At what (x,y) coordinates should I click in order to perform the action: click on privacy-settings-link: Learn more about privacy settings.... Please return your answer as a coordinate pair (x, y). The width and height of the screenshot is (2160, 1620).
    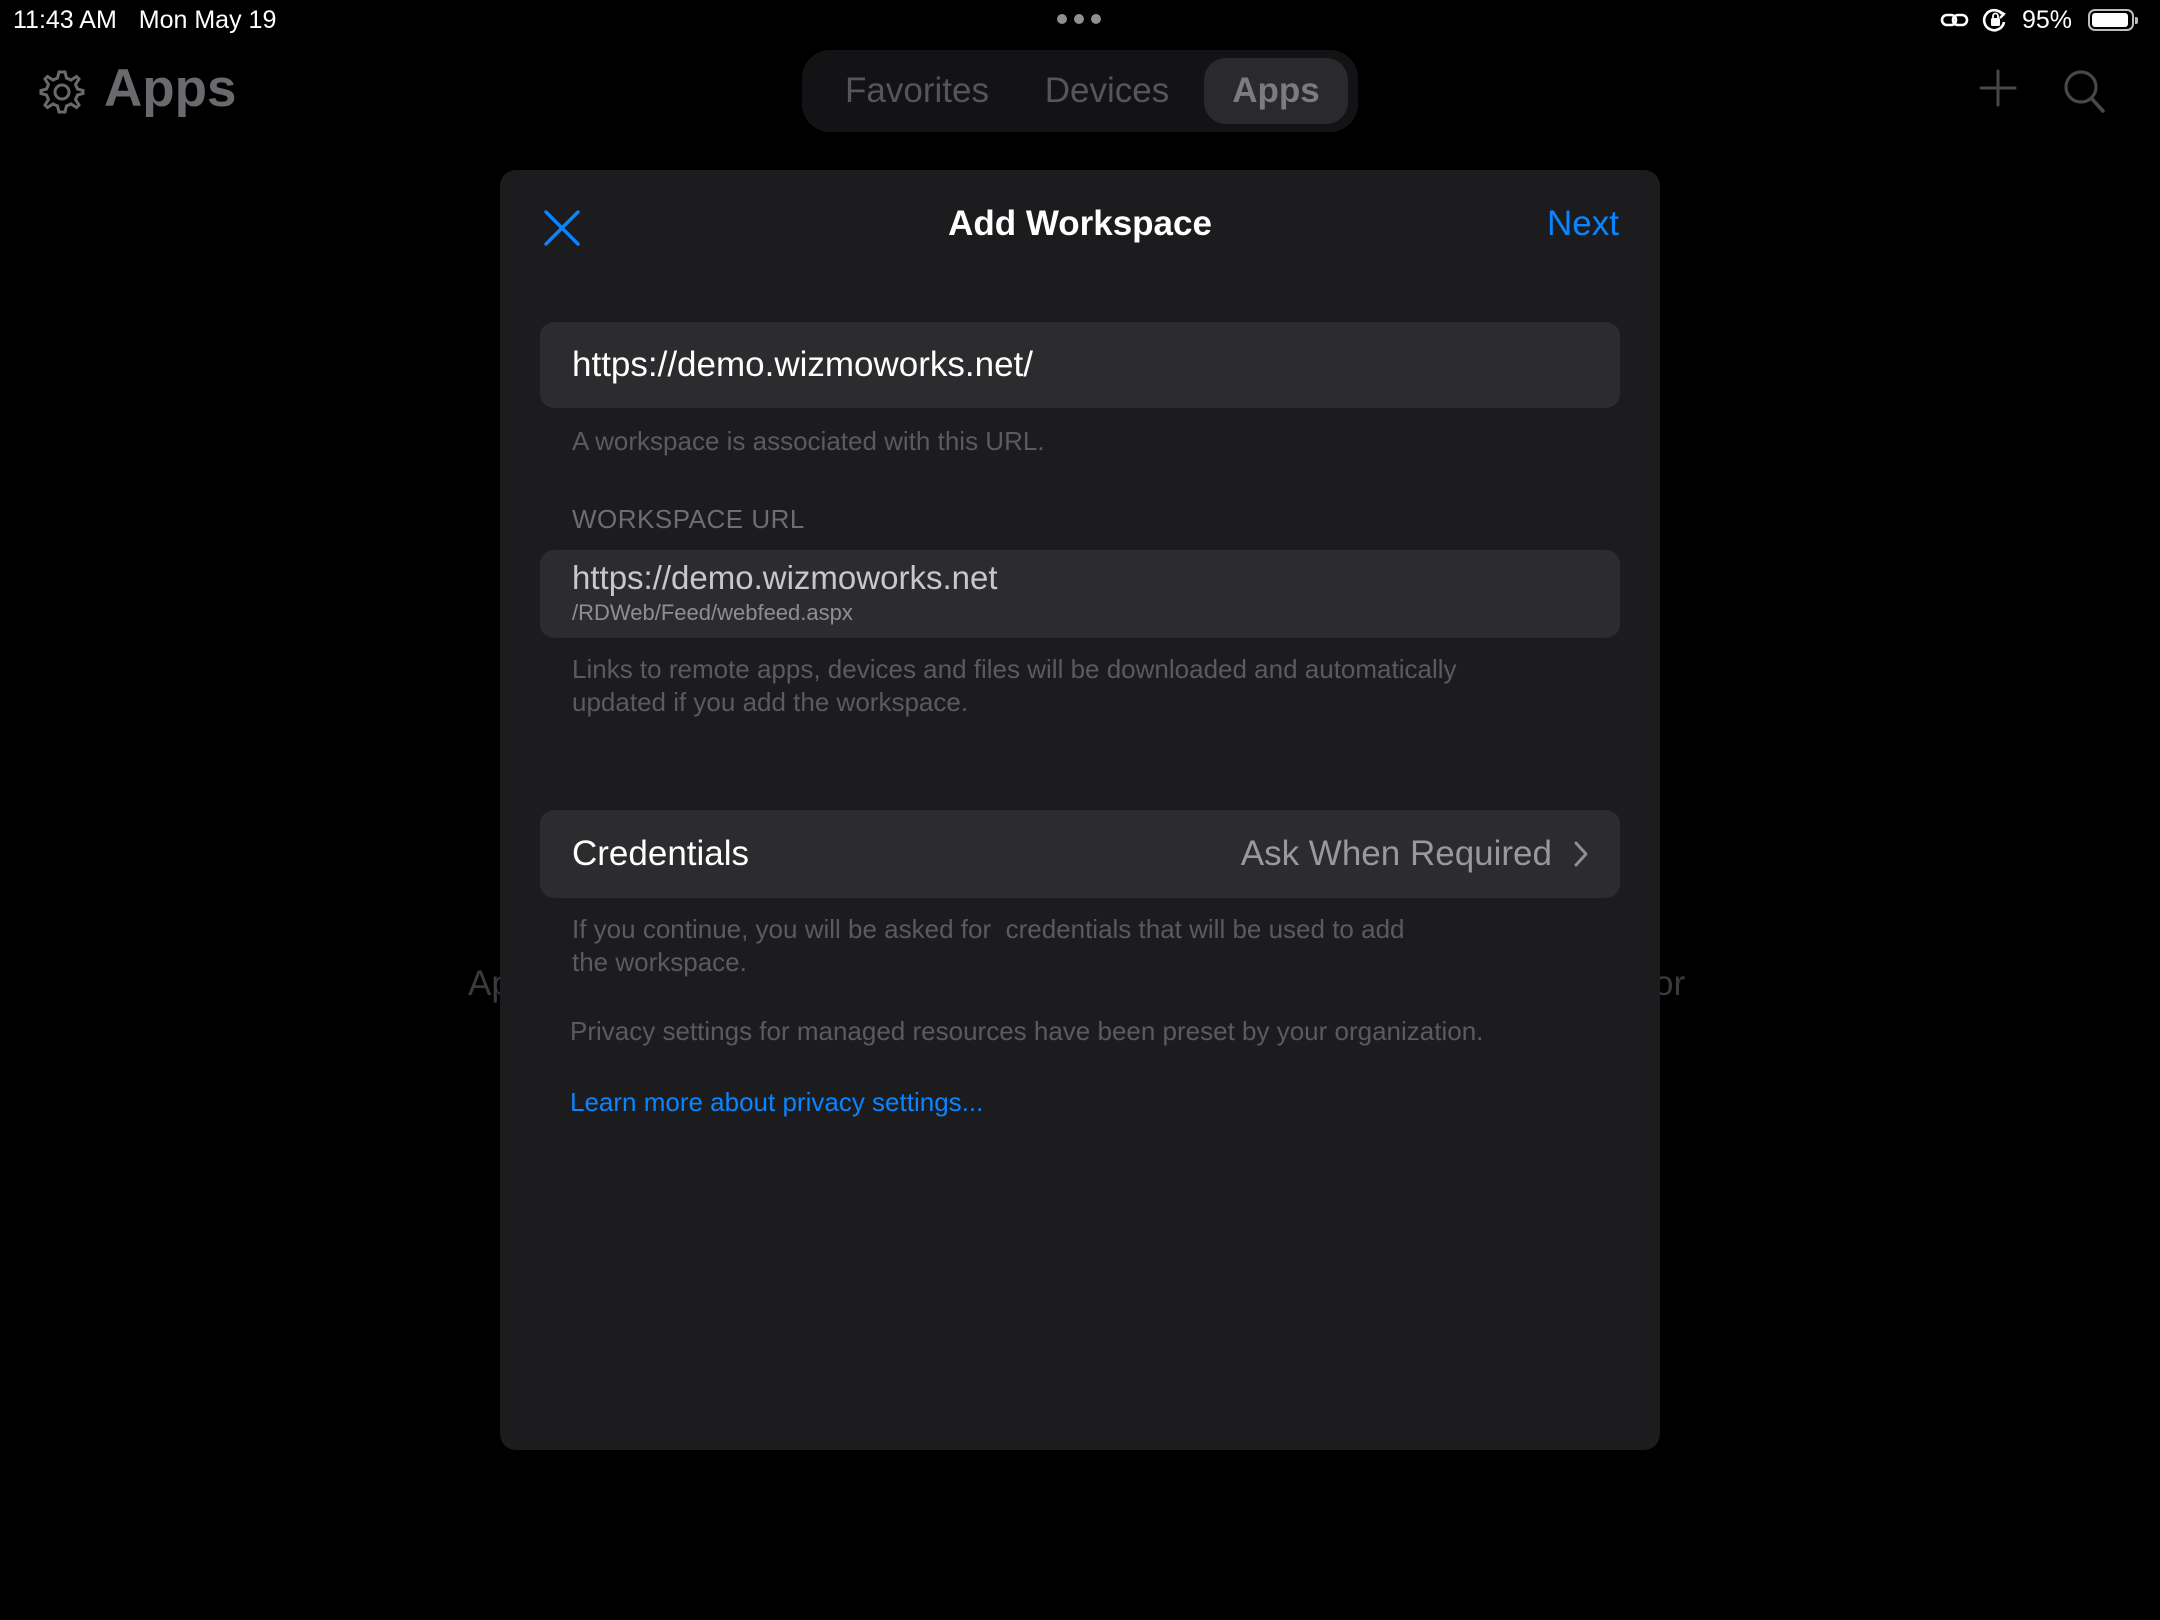
    Looking at the image, I should click on (776, 1102).